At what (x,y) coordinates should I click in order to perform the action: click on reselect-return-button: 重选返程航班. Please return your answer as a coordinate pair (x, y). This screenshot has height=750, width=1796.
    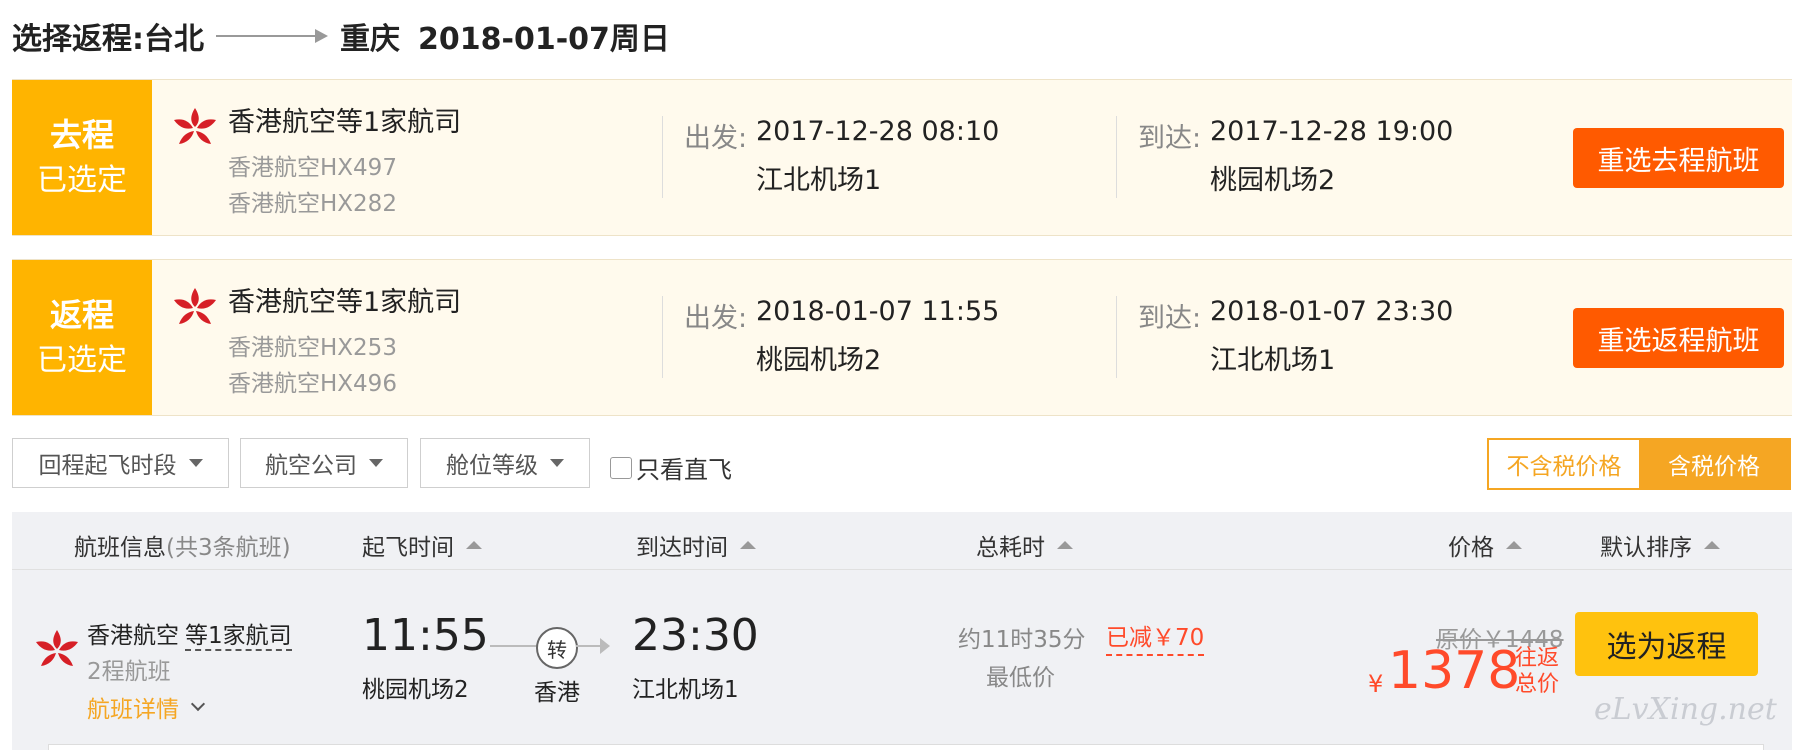
    Looking at the image, I should click on (1678, 338).